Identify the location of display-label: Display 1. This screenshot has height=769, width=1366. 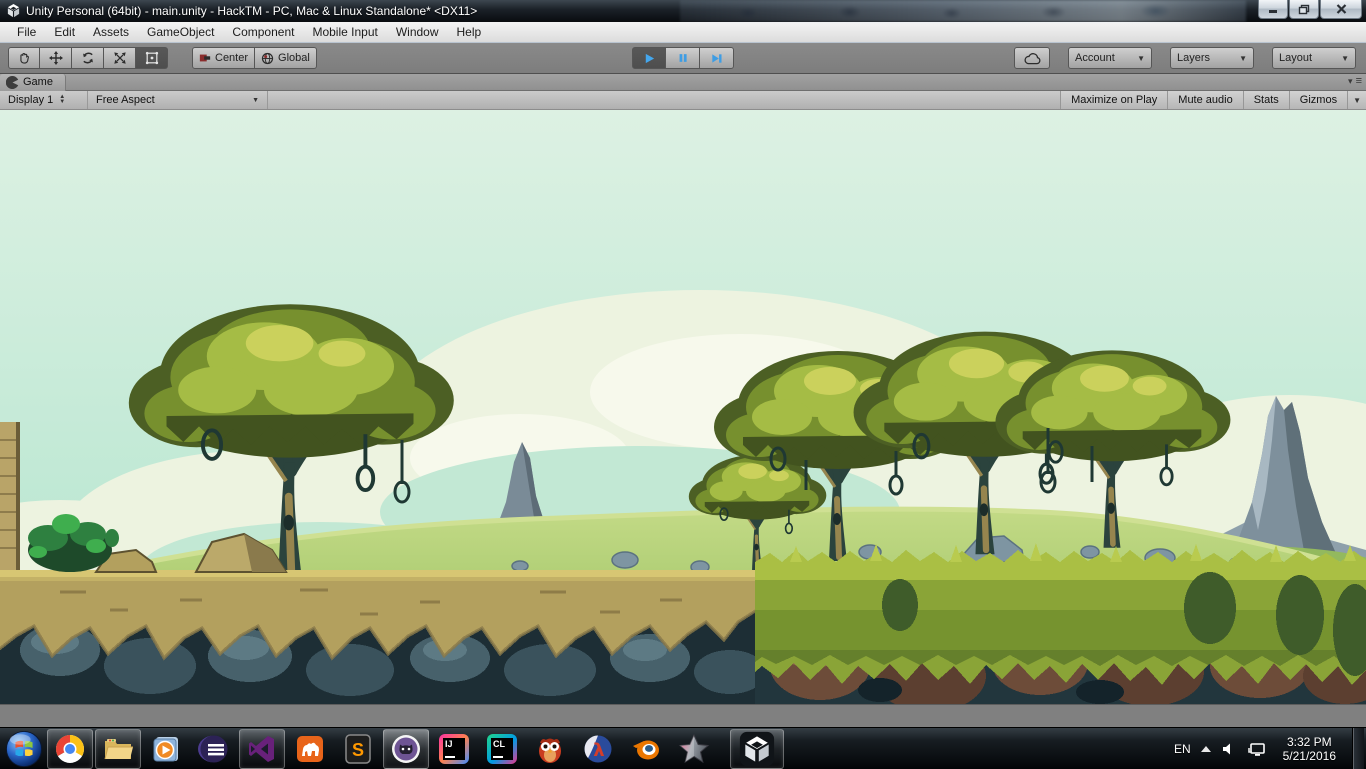
(31, 100).